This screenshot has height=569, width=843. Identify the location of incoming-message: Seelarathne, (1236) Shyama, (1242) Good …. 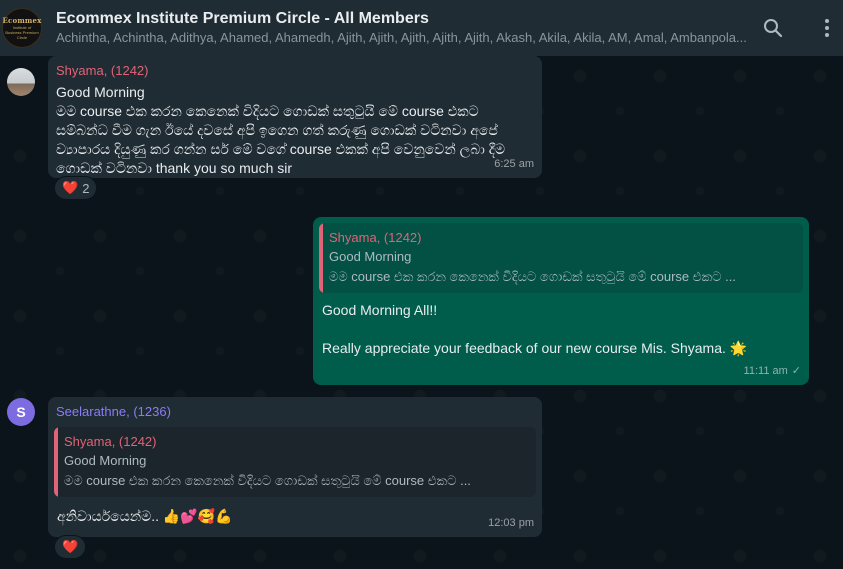
(295, 467).